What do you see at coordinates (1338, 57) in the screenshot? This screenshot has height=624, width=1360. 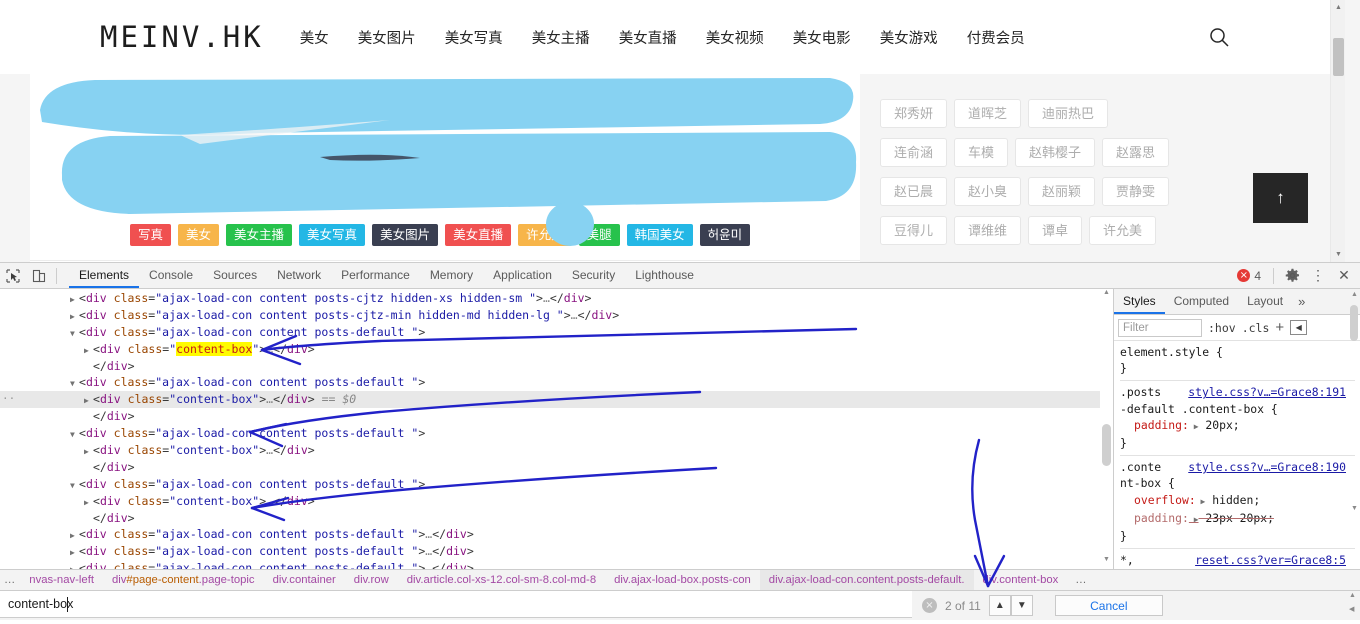 I see `scrollbar-thumb` at bounding box center [1338, 57].